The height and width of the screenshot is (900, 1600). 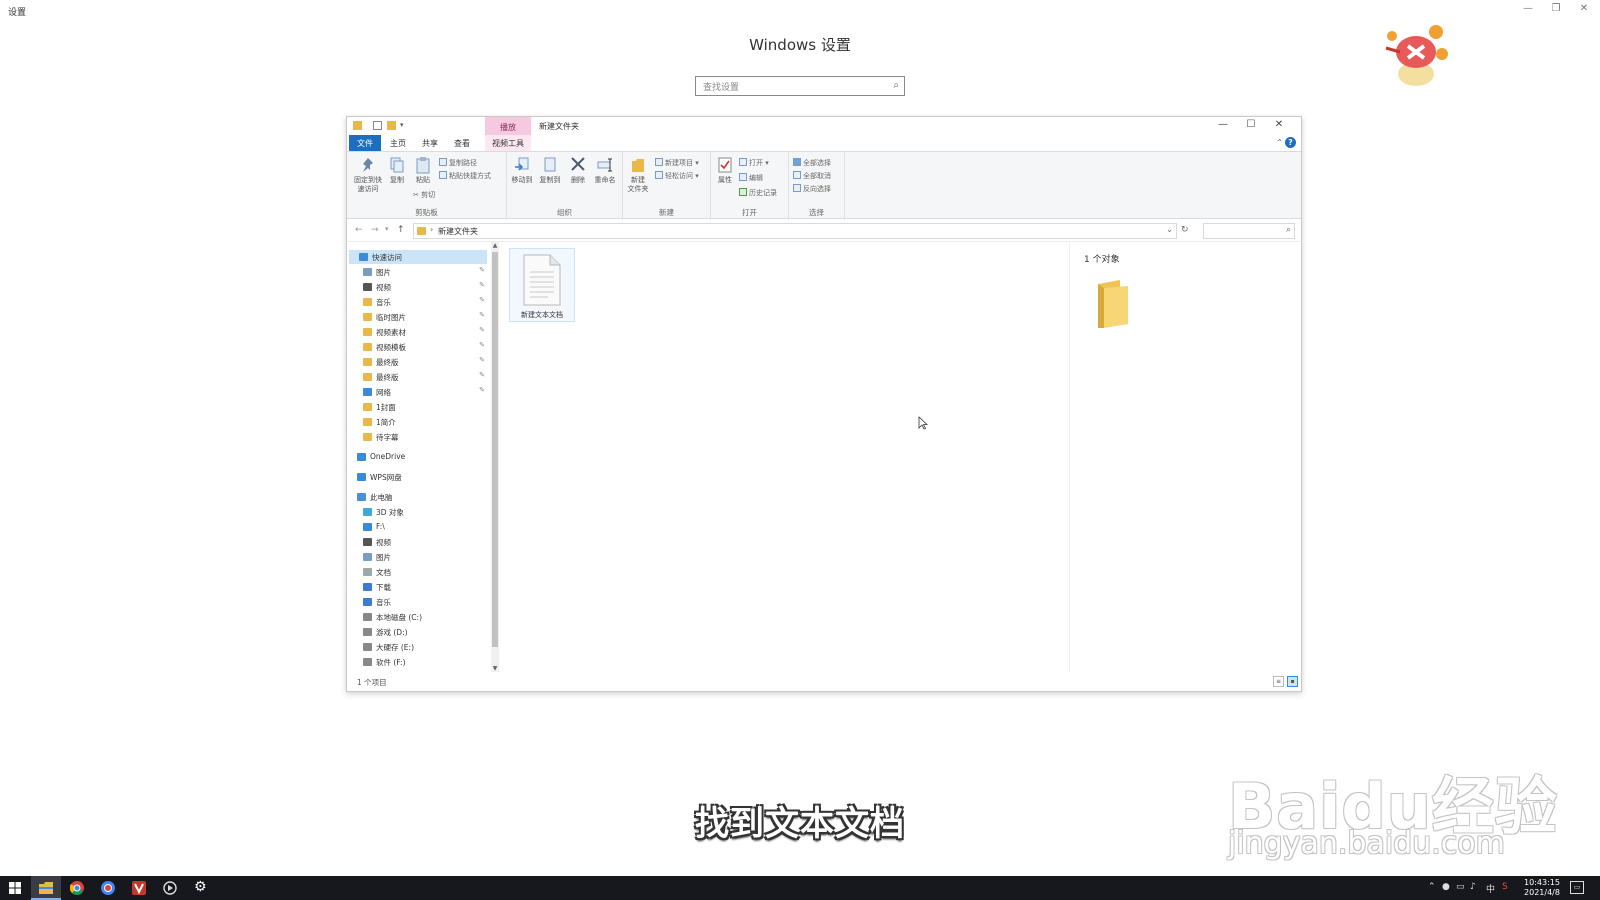 I want to click on close-button: ✕, so click(x=1279, y=126).